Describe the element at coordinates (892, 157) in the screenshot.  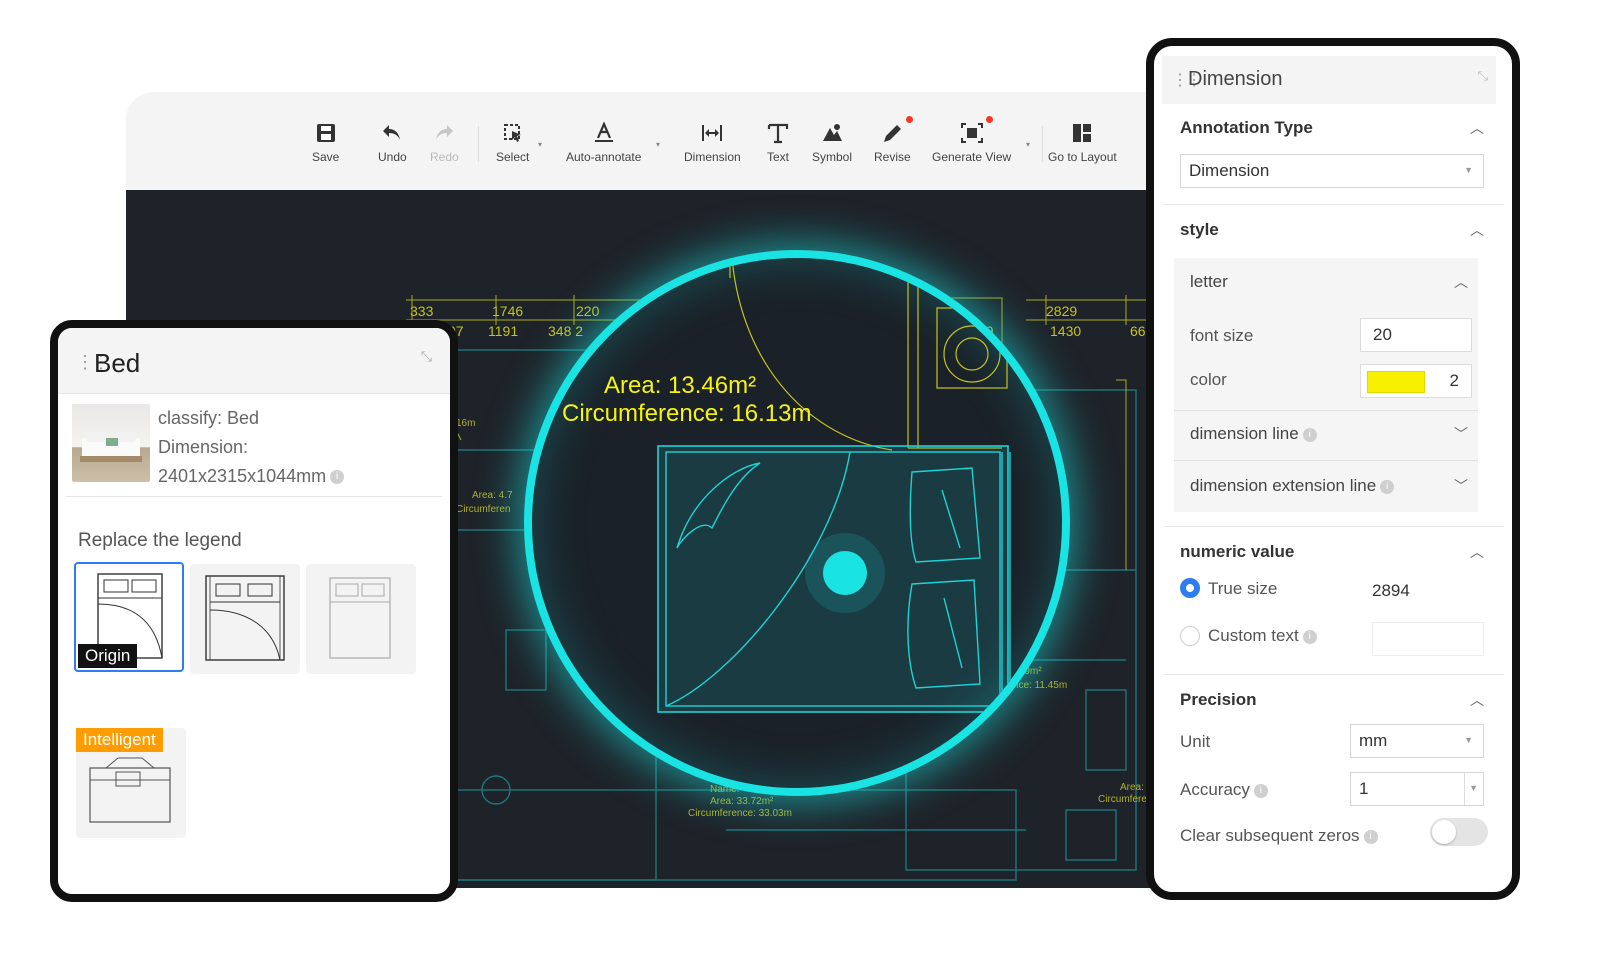
I see `revise-label: Revise` at that location.